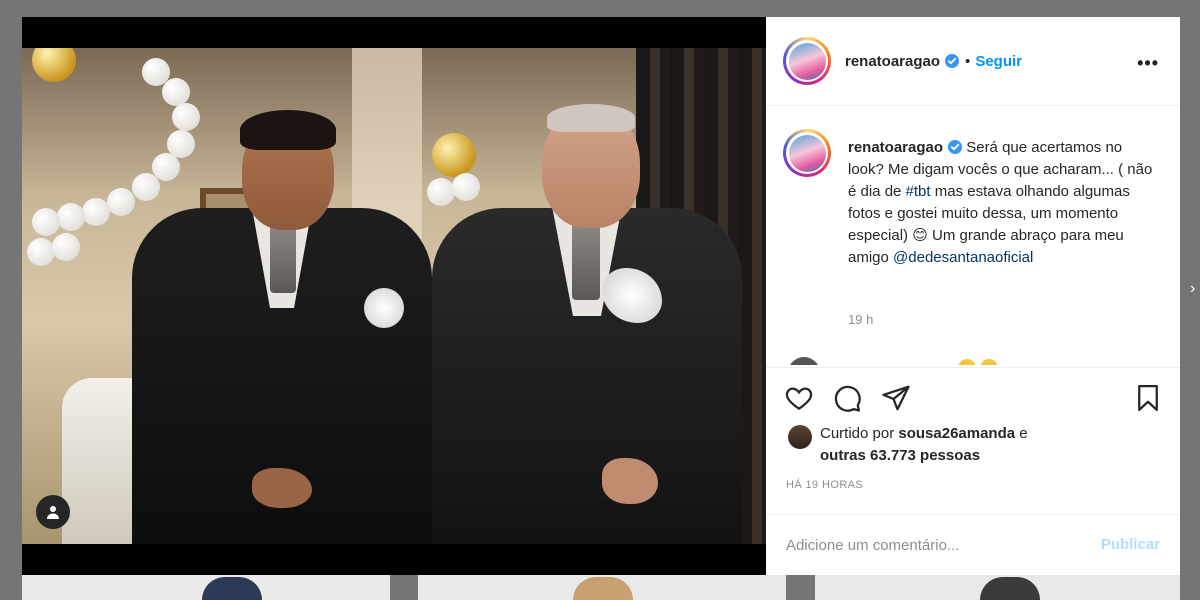 The height and width of the screenshot is (600, 1200). I want to click on action-bar, so click(973, 397).